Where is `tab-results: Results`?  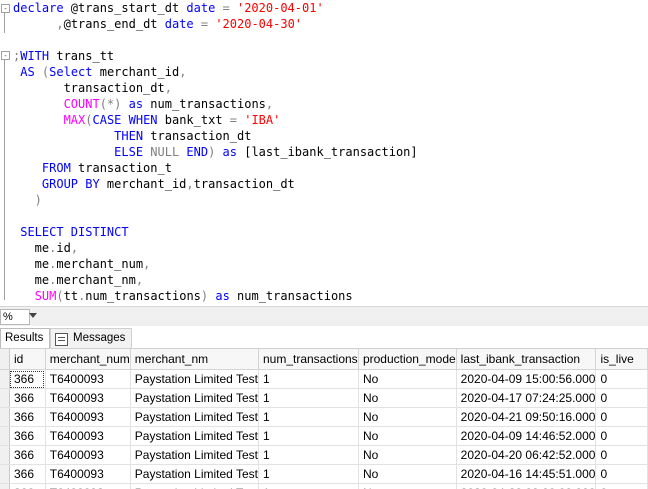
tab-results: Results is located at coordinates (25, 338).